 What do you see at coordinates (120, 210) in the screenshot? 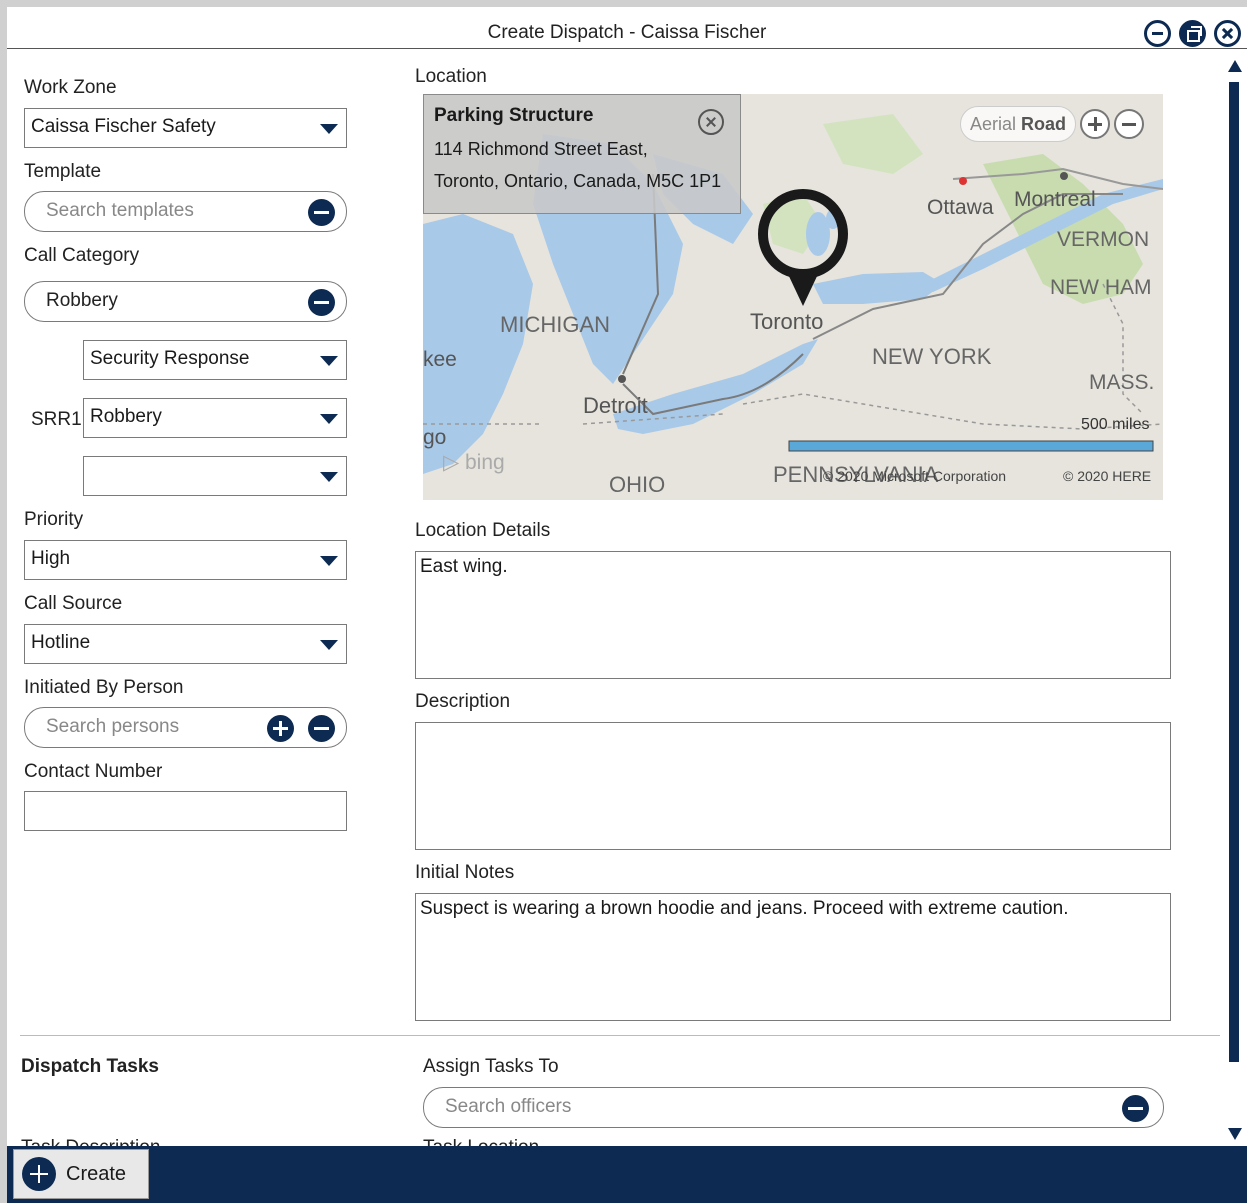
I see `template-search-placeholder: Search templates` at bounding box center [120, 210].